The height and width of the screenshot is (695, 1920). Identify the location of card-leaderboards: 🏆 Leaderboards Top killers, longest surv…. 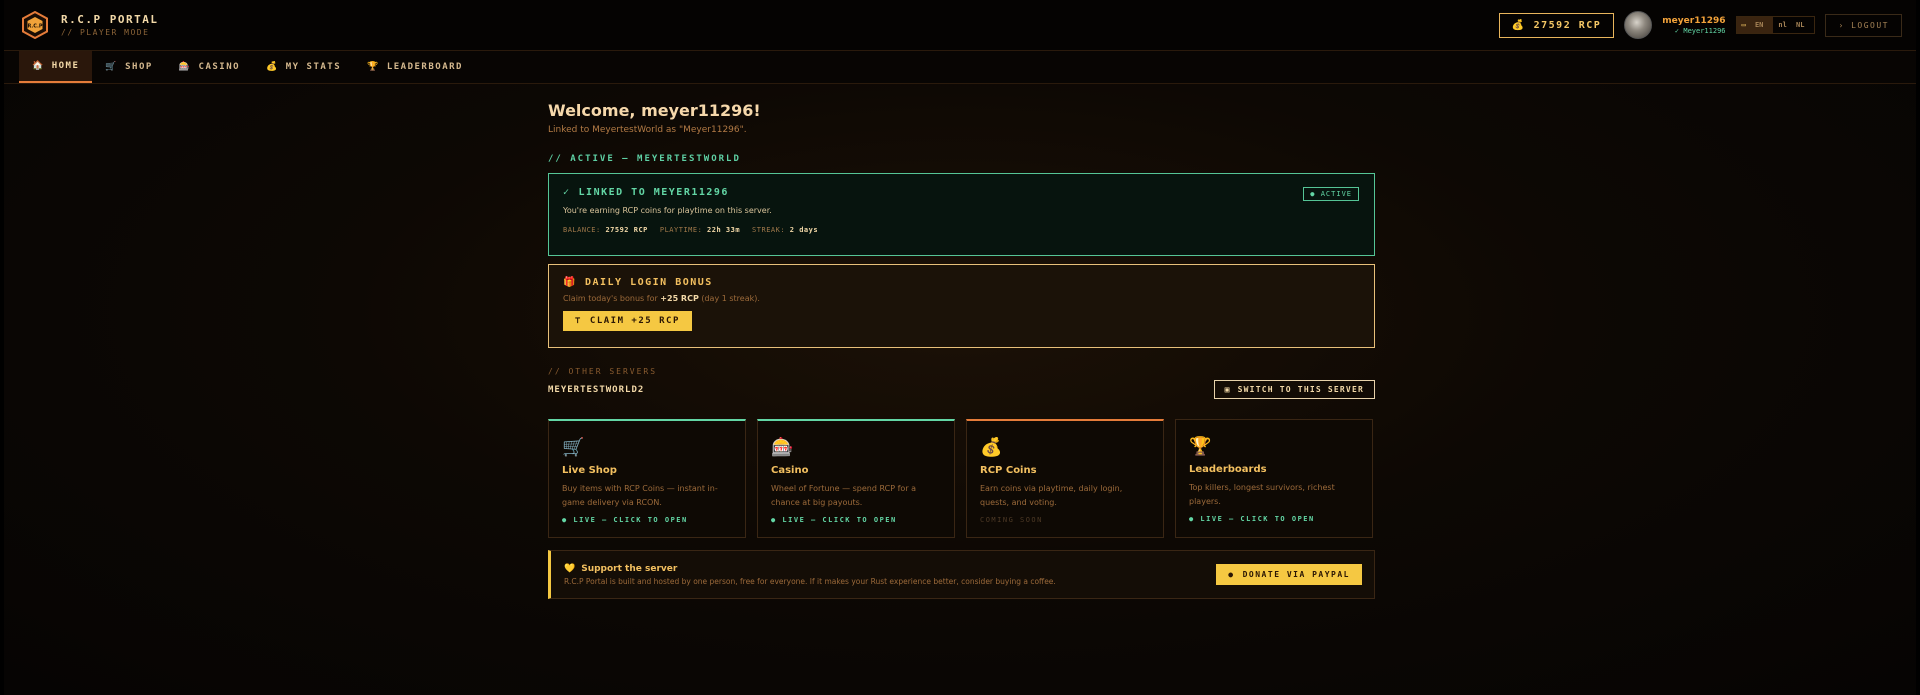
(1274, 478).